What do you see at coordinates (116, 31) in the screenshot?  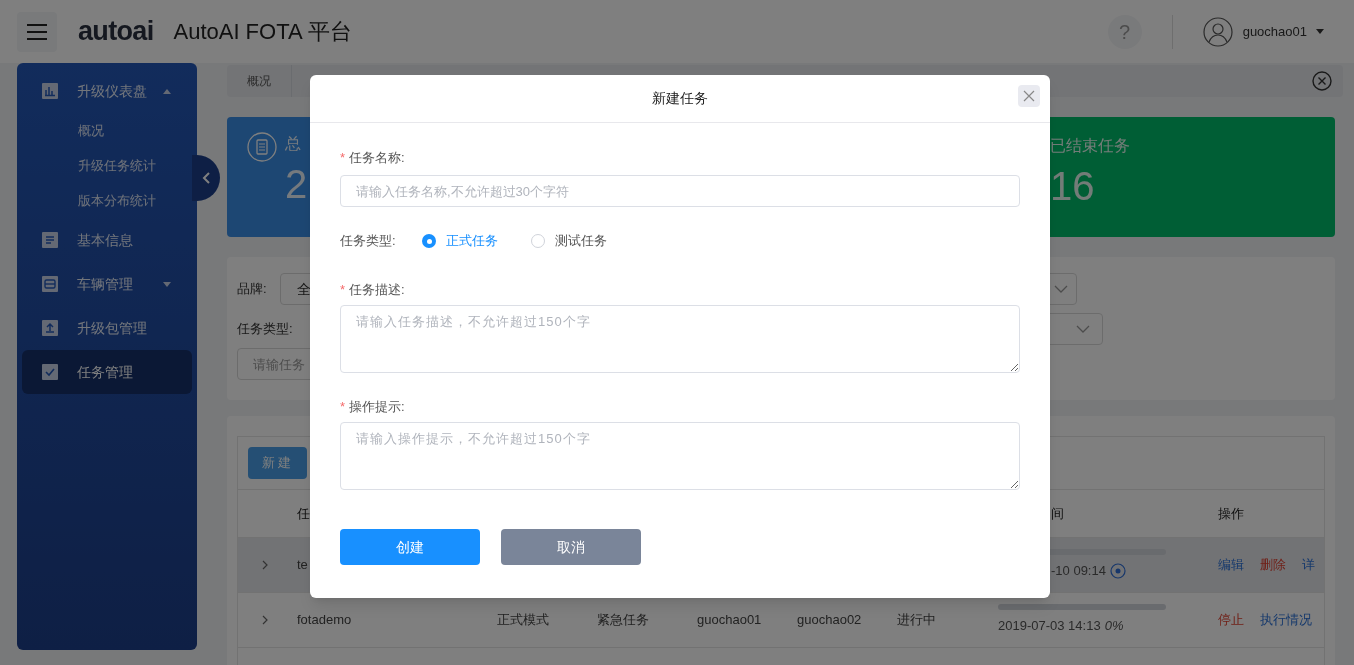 I see `logo: autoai` at bounding box center [116, 31].